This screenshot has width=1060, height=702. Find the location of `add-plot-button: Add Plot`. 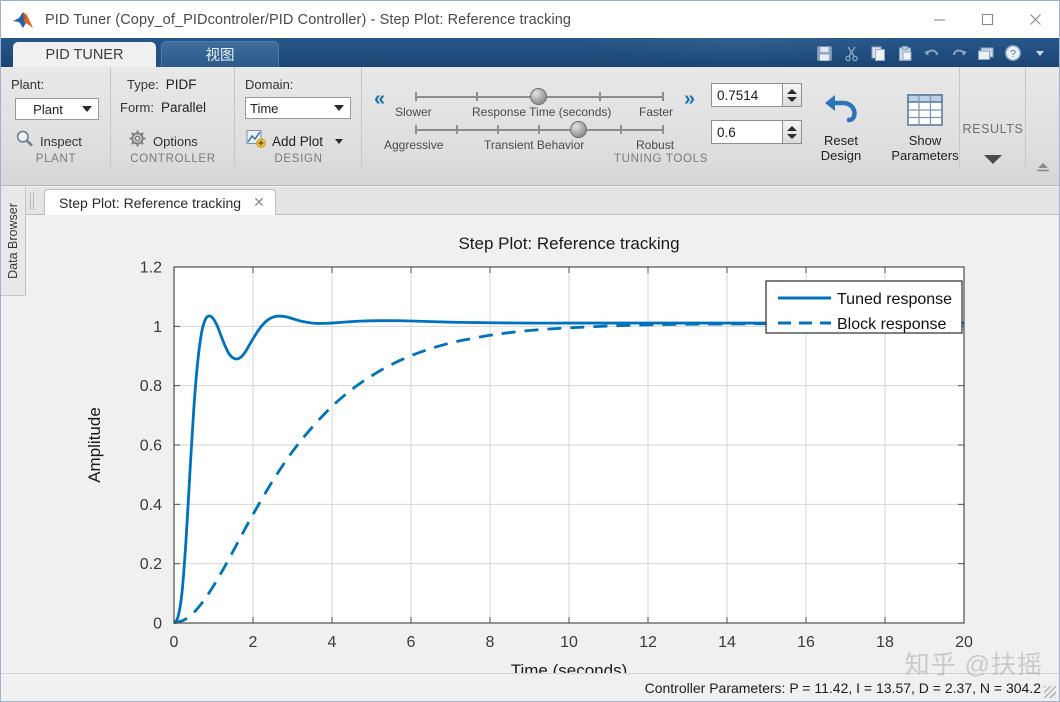

add-plot-button: Add Plot is located at coordinates (295, 141).